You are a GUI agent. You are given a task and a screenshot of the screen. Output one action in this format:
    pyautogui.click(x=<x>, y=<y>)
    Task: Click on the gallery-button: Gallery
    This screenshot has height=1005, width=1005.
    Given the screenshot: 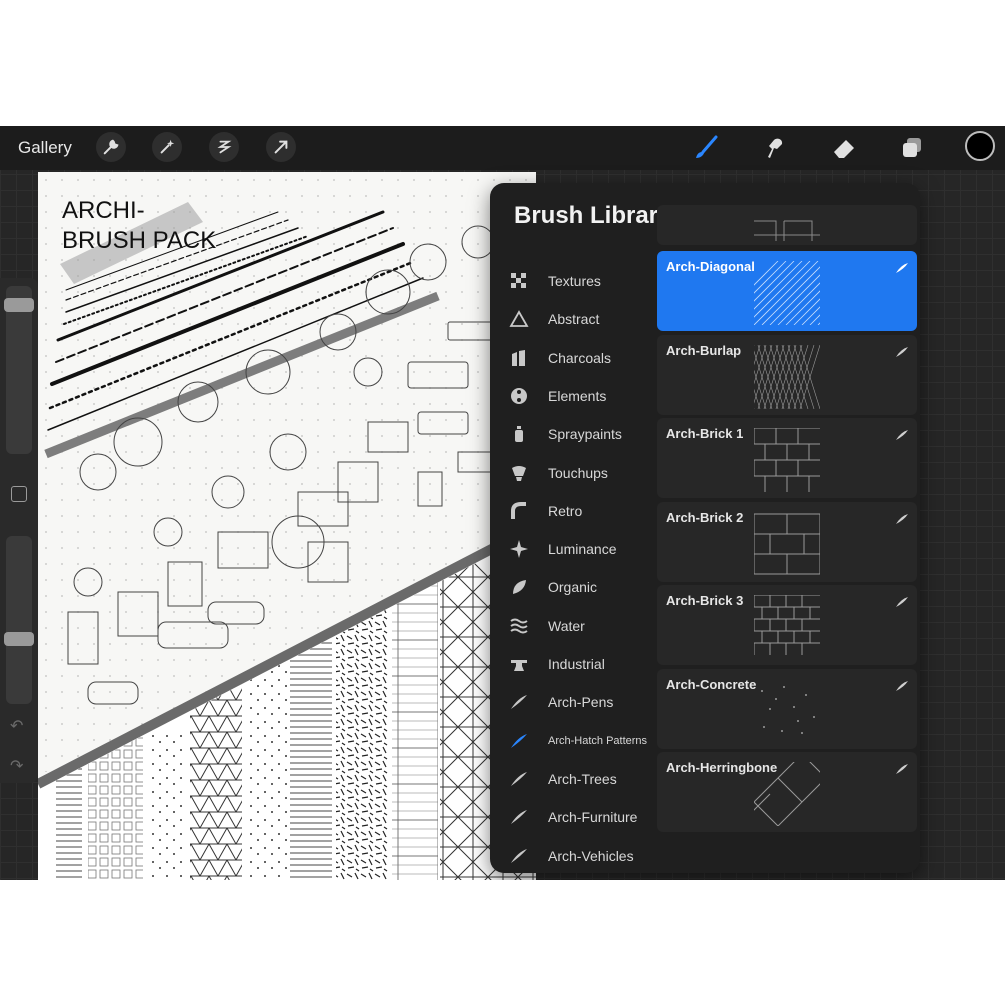 What is the action you would take?
    pyautogui.click(x=45, y=148)
    